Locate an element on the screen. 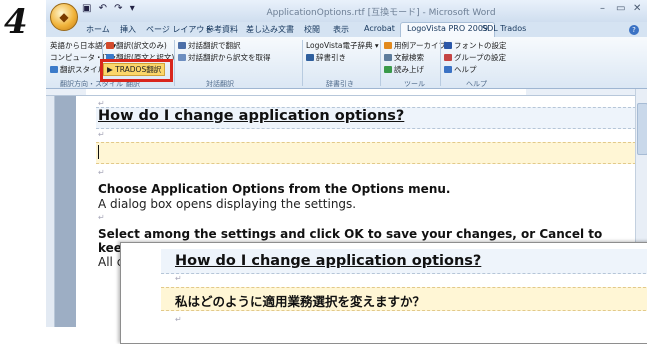 This screenshot has height=344, width=647. tab-sdl-trados: SDL Trados is located at coordinates (504, 28).